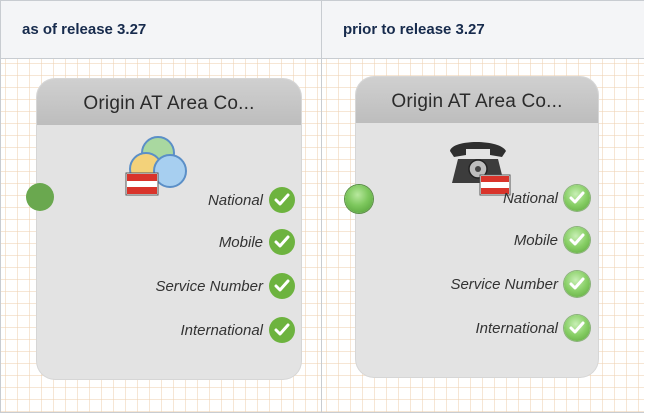 This screenshot has height=415, width=646. I want to click on column-header-label: as of release 3.27, so click(84, 29).